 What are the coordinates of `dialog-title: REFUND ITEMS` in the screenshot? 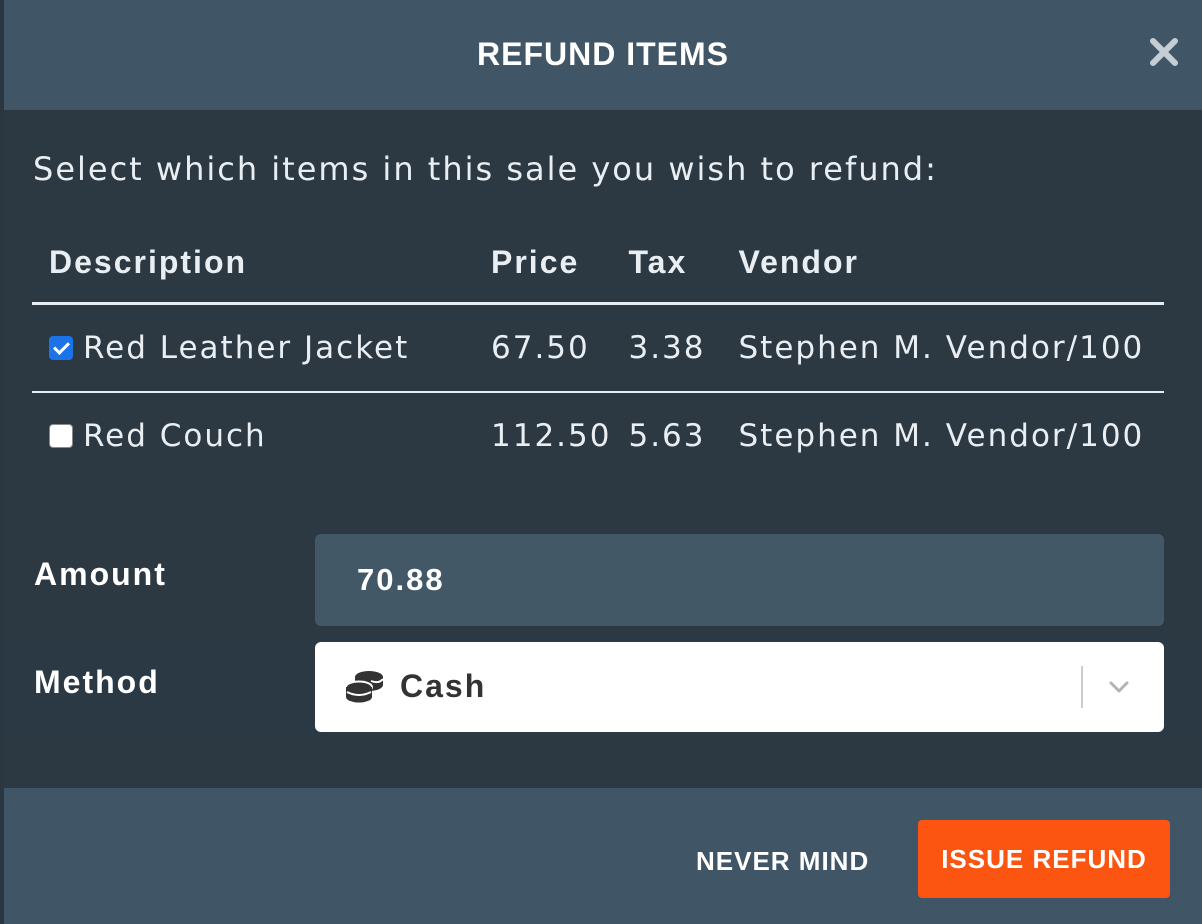 It's located at (603, 54).